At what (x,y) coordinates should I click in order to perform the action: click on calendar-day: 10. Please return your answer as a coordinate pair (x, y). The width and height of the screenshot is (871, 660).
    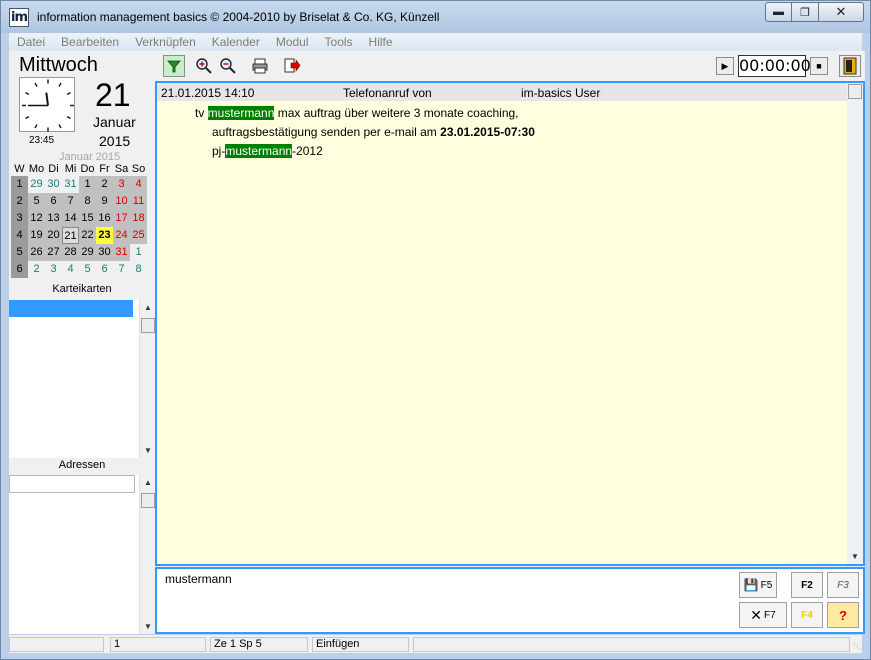
    Looking at the image, I should click on (121, 201).